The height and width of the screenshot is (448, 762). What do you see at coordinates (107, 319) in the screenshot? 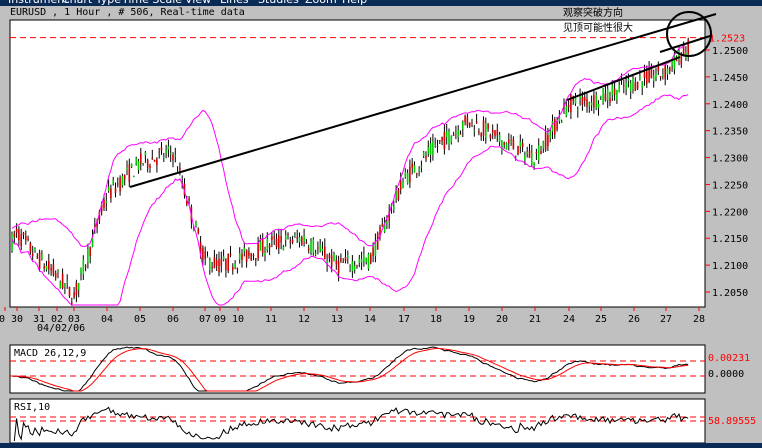
I see `x-tick-label: 04` at bounding box center [107, 319].